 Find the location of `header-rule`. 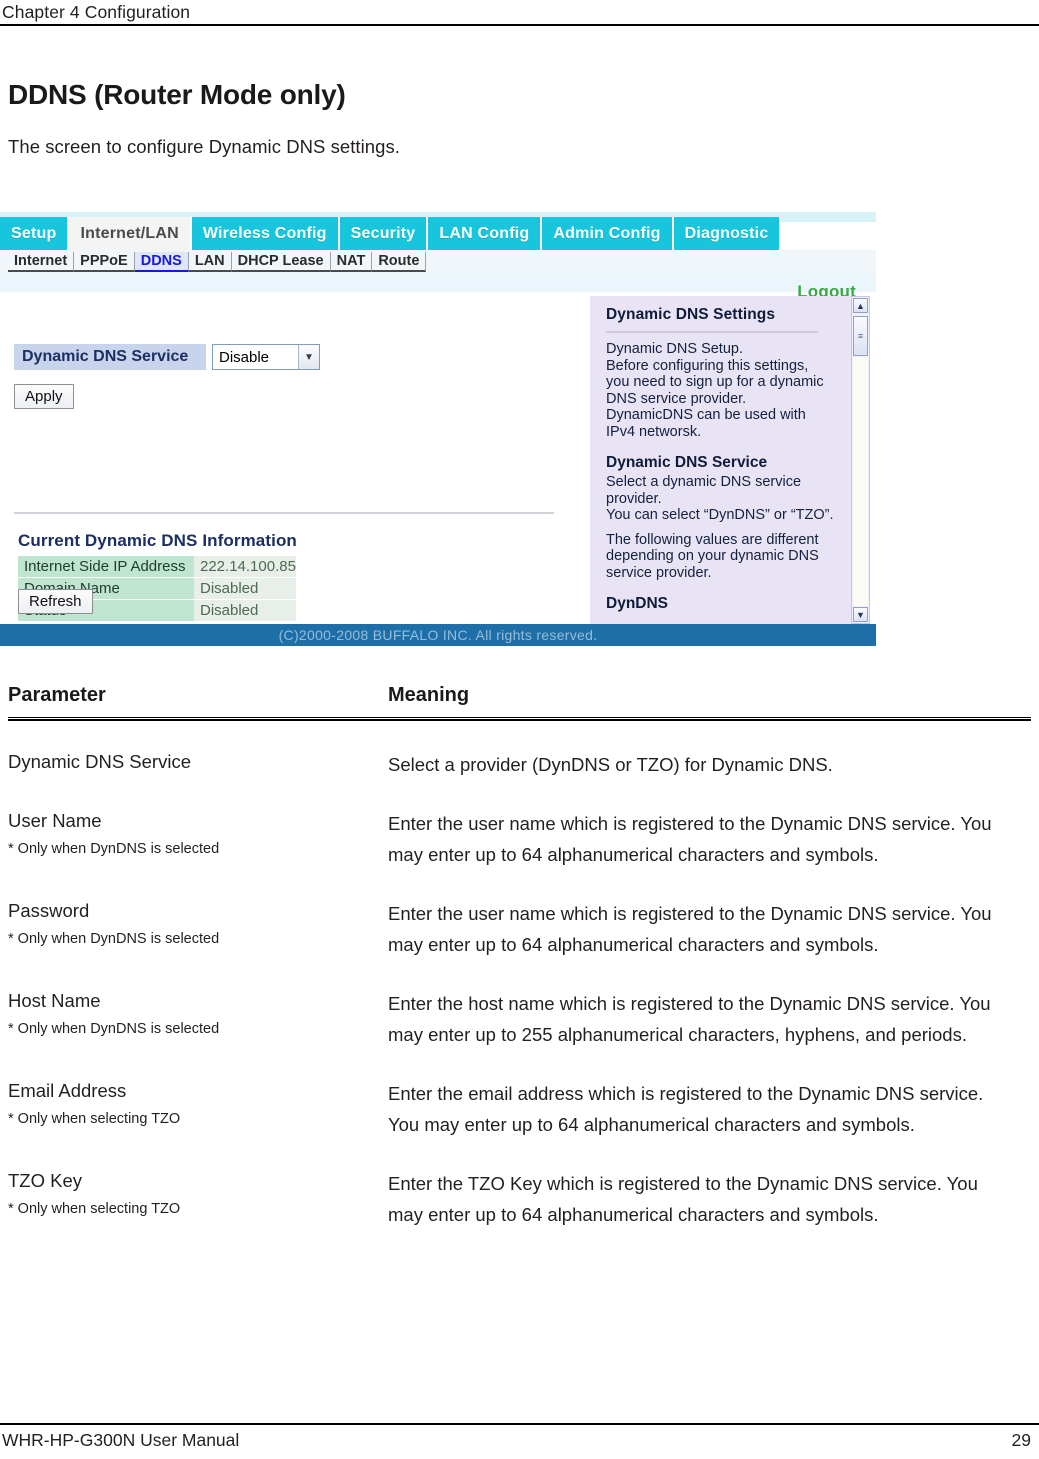

header-rule is located at coordinates (519, 25).